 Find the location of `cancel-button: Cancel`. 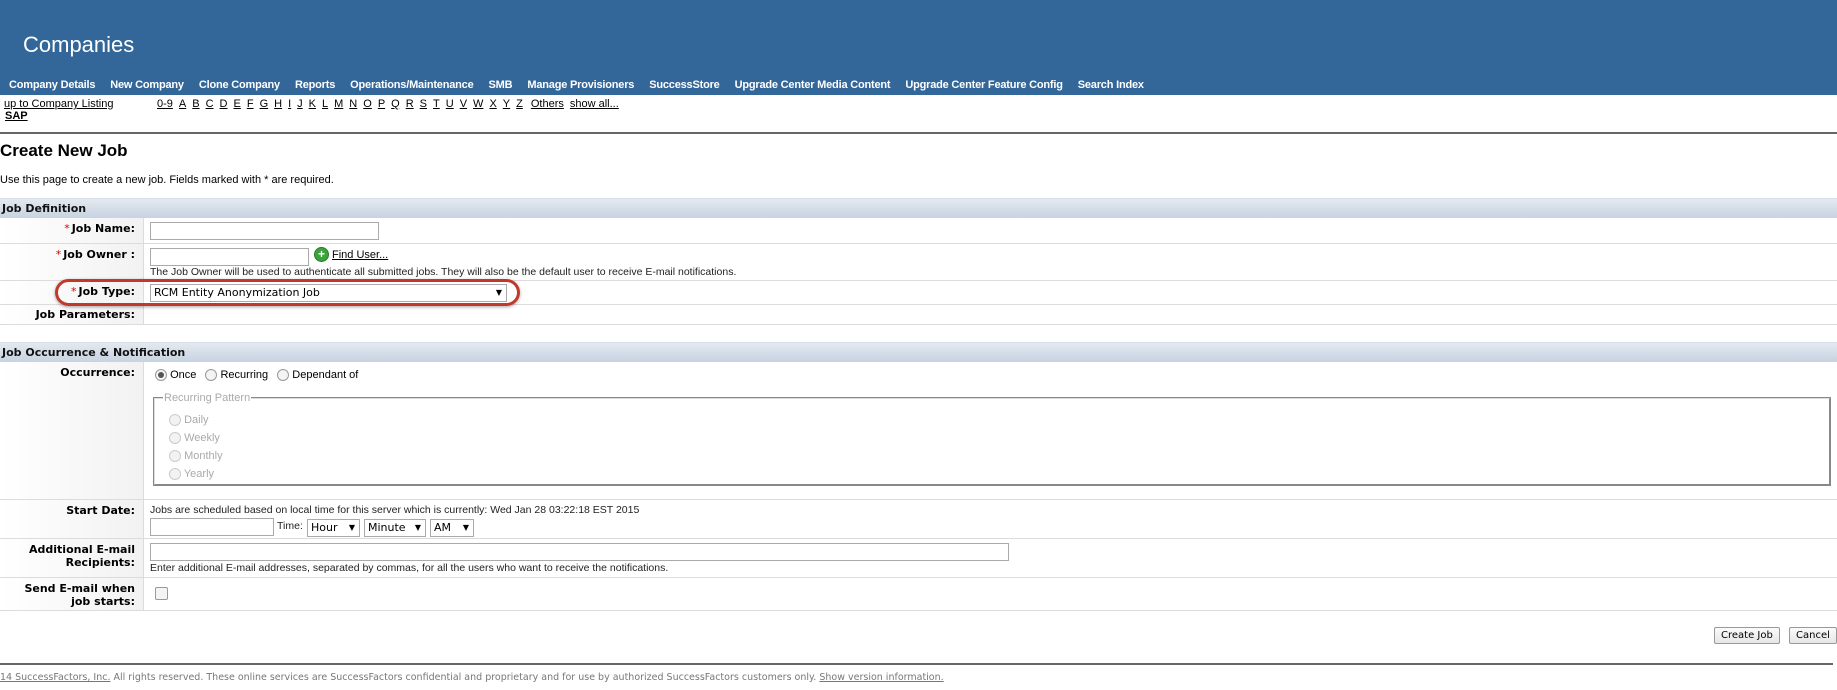

cancel-button: Cancel is located at coordinates (1813, 635).